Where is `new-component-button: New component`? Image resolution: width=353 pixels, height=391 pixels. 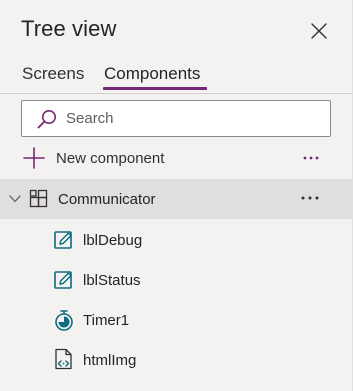
new-component-button: New component is located at coordinates (93, 158).